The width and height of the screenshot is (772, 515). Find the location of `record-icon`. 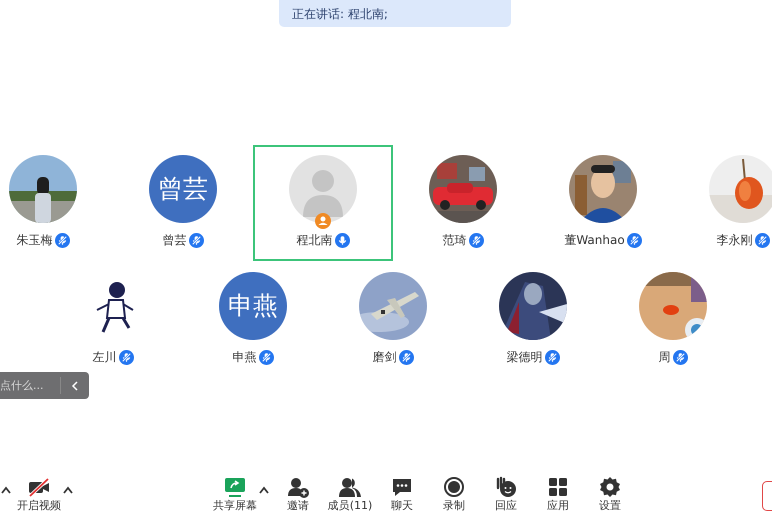

record-icon is located at coordinates (454, 487).